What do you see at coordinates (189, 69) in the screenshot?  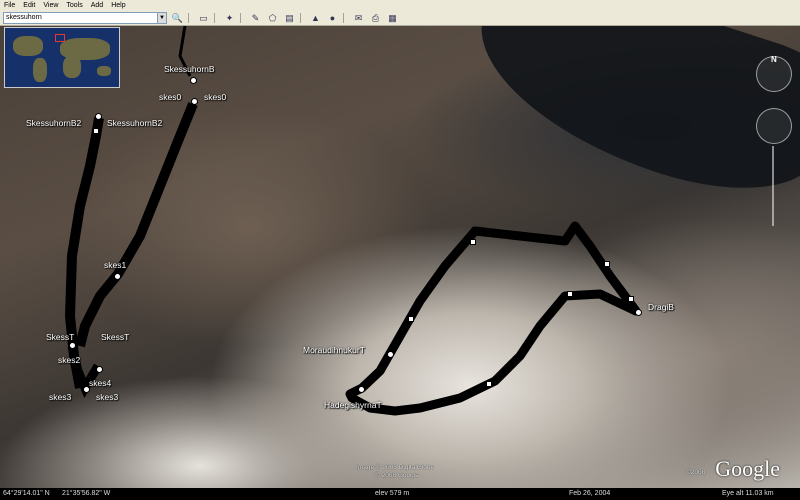 I see `placemark-label: SkessuhornB` at bounding box center [189, 69].